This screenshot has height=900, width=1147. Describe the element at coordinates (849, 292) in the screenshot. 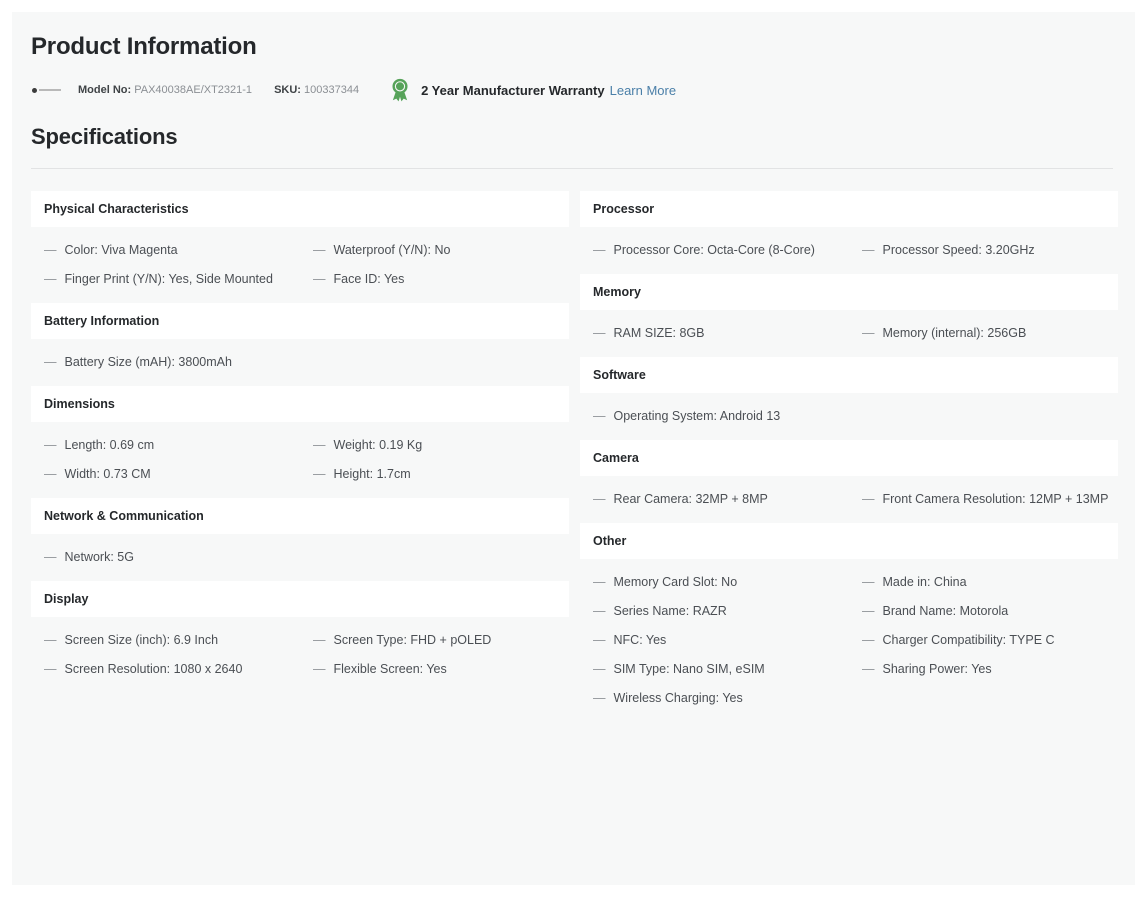

I see `spec-section-heading: Memory` at that location.